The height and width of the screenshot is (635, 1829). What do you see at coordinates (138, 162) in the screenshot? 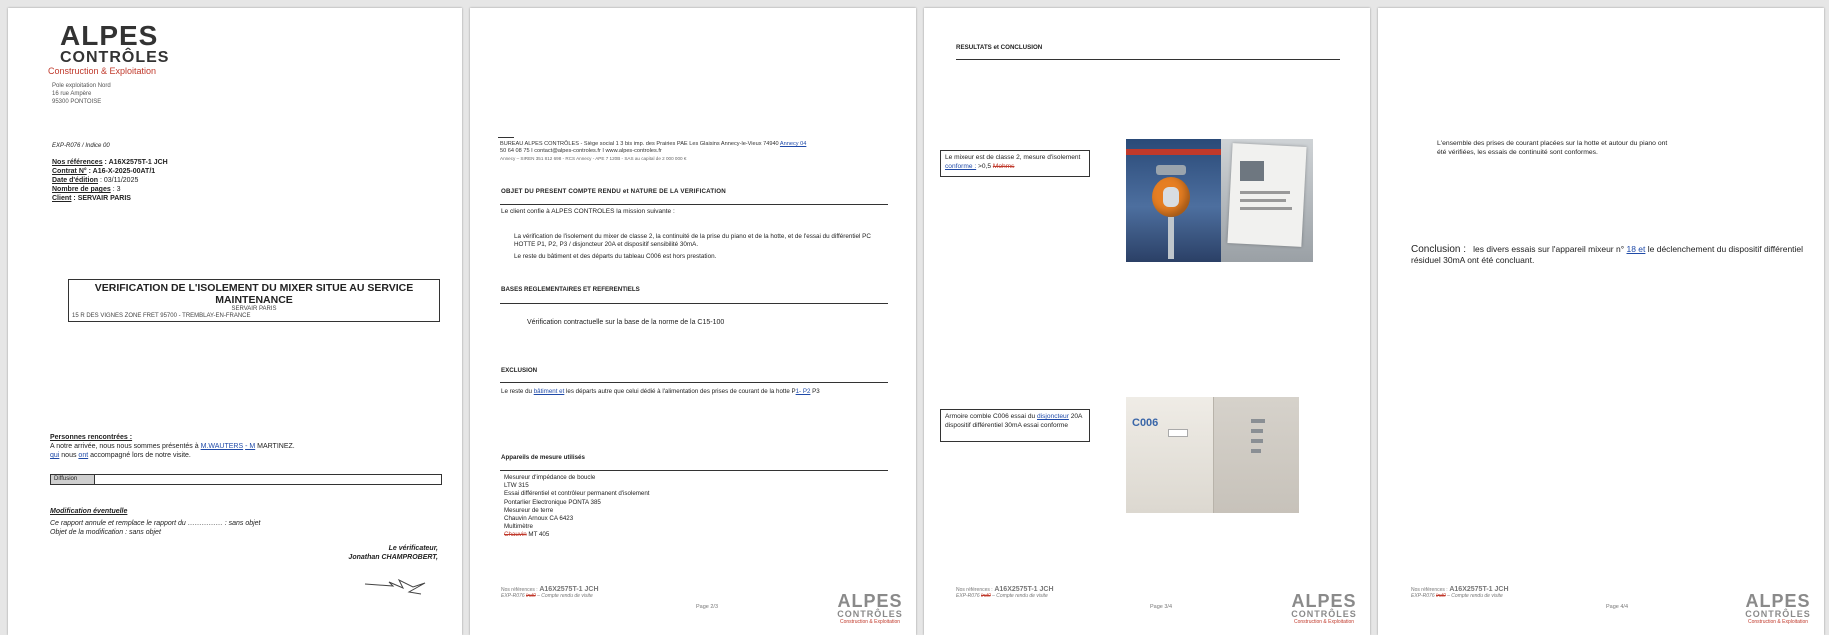
I see `ref-value: A16X2575T-1 JCH` at bounding box center [138, 162].